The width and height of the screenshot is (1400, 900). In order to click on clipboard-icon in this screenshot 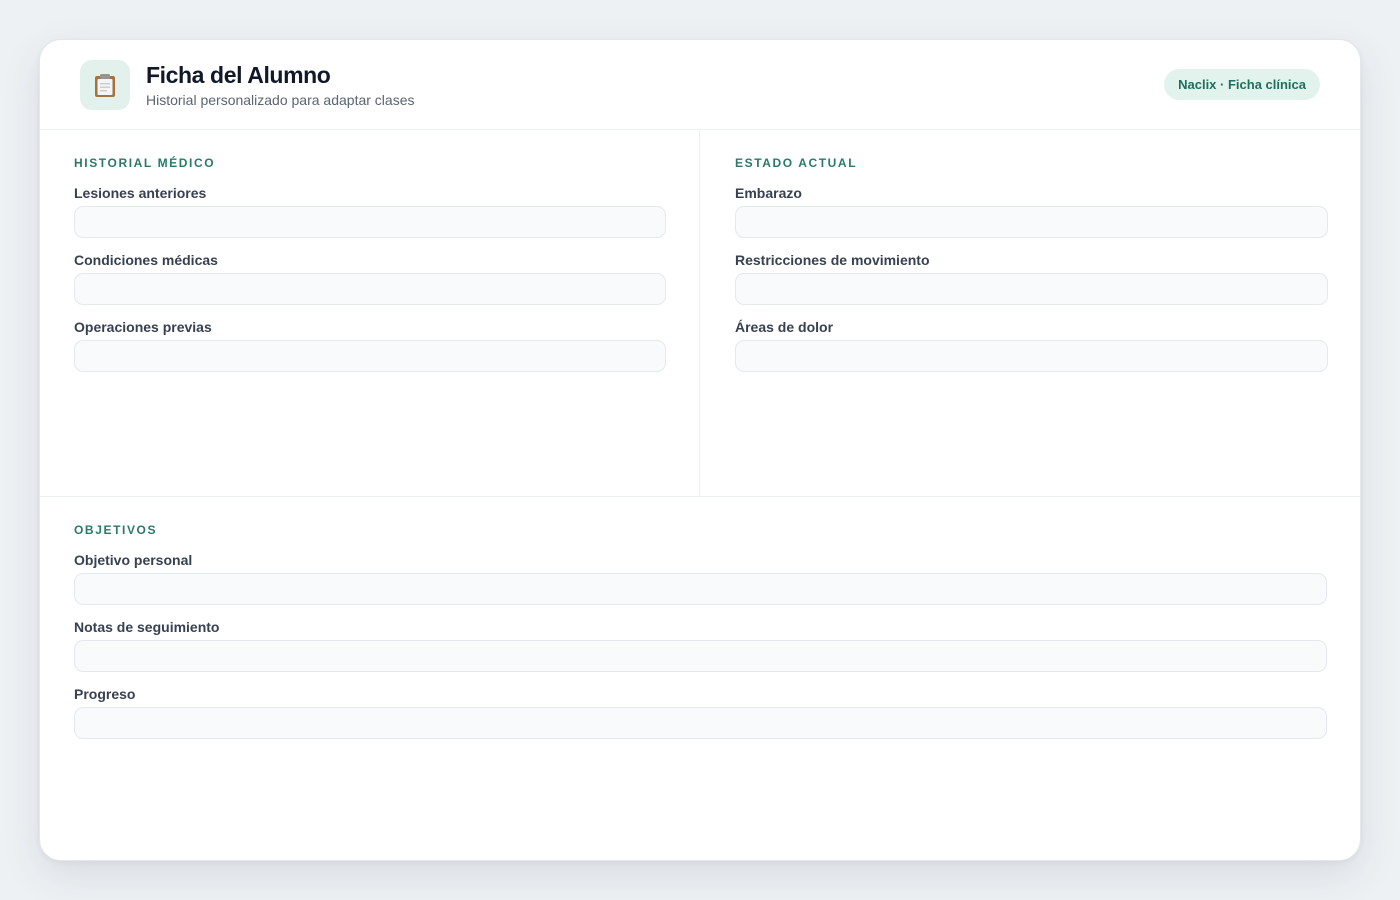, I will do `click(105, 85)`.